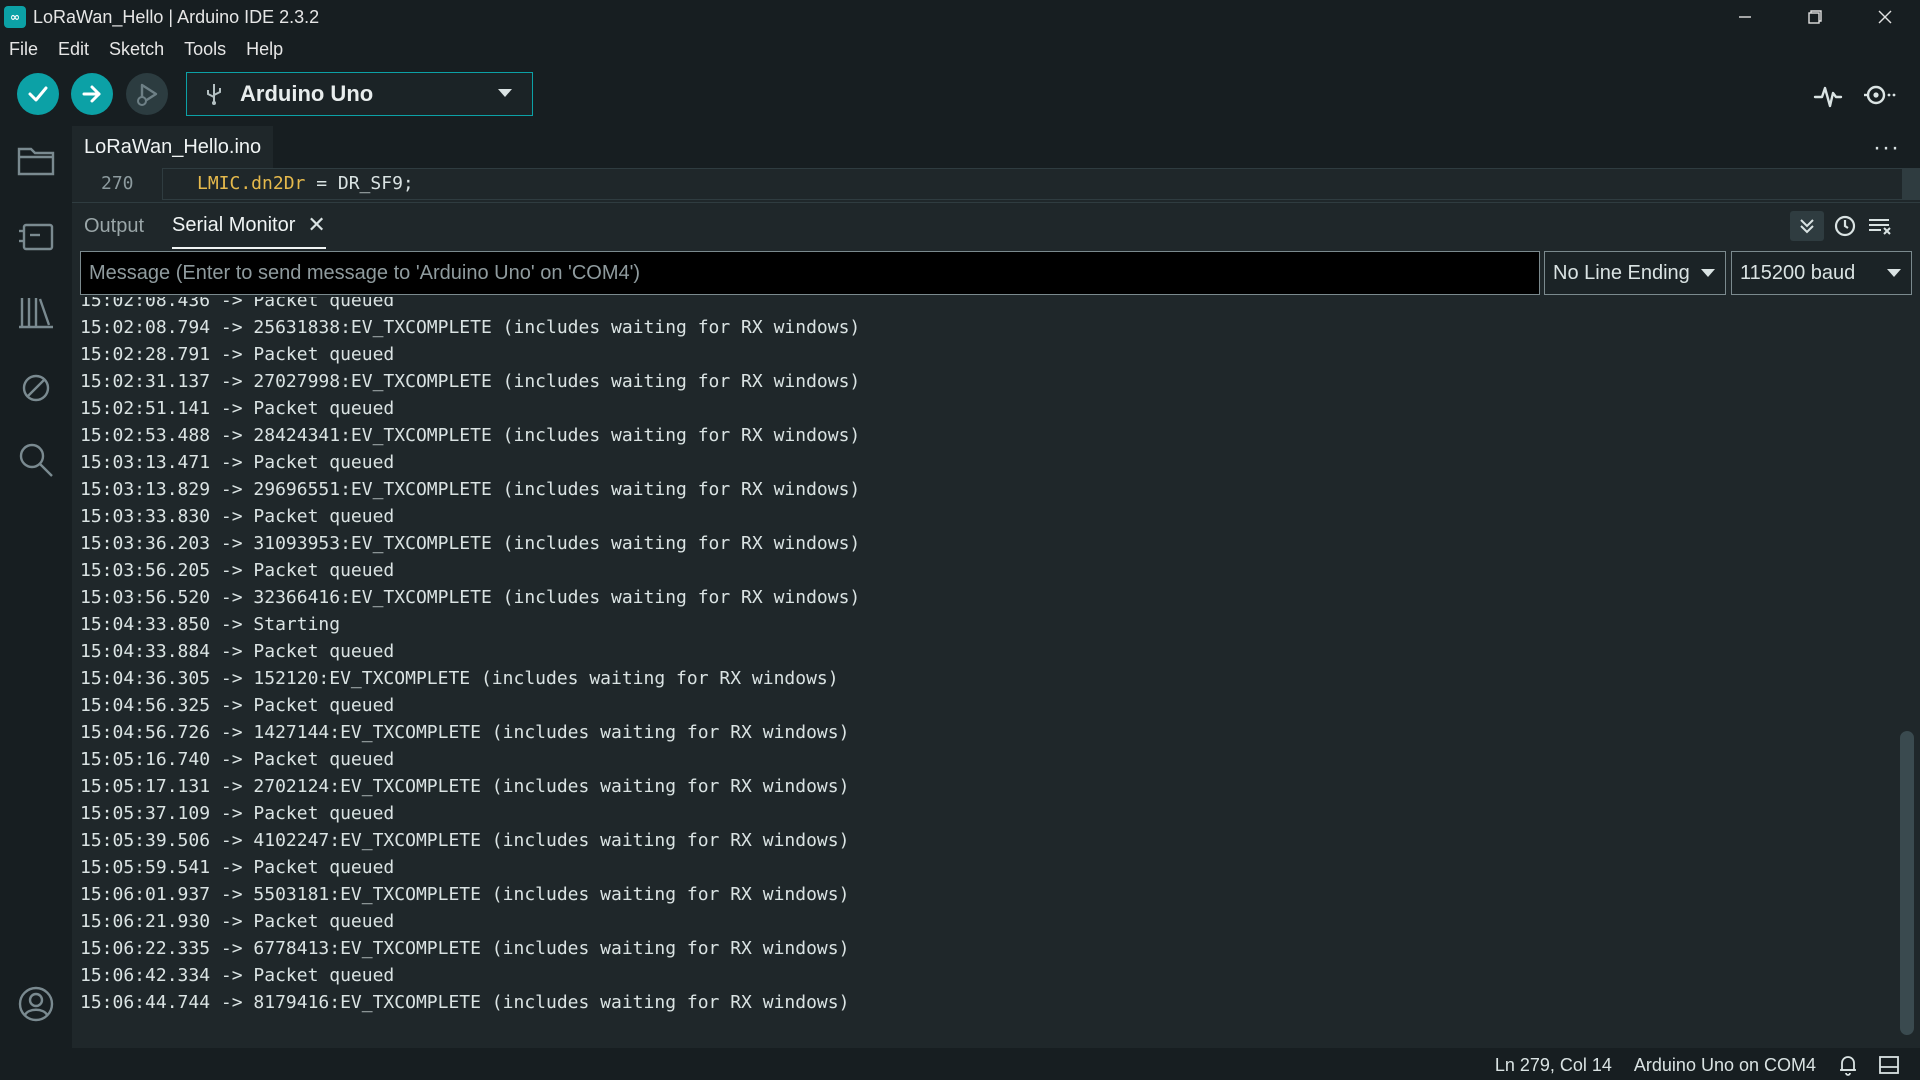  Describe the element at coordinates (214, 94) in the screenshot. I see `usb-icon` at that location.